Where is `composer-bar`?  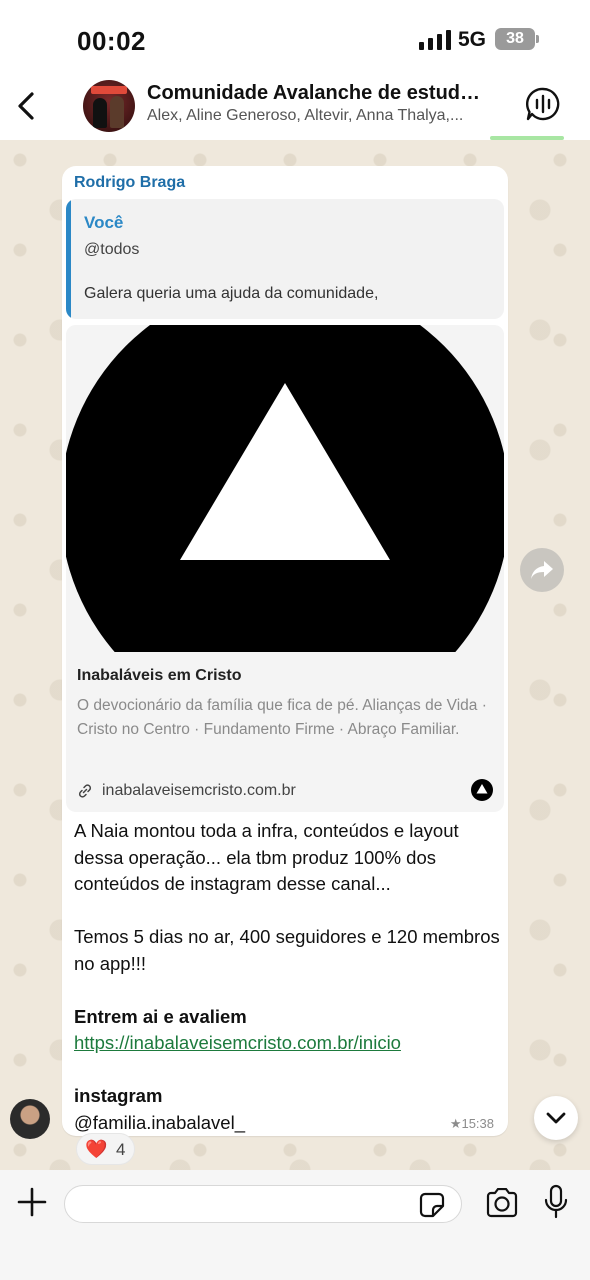 composer-bar is located at coordinates (295, 1225).